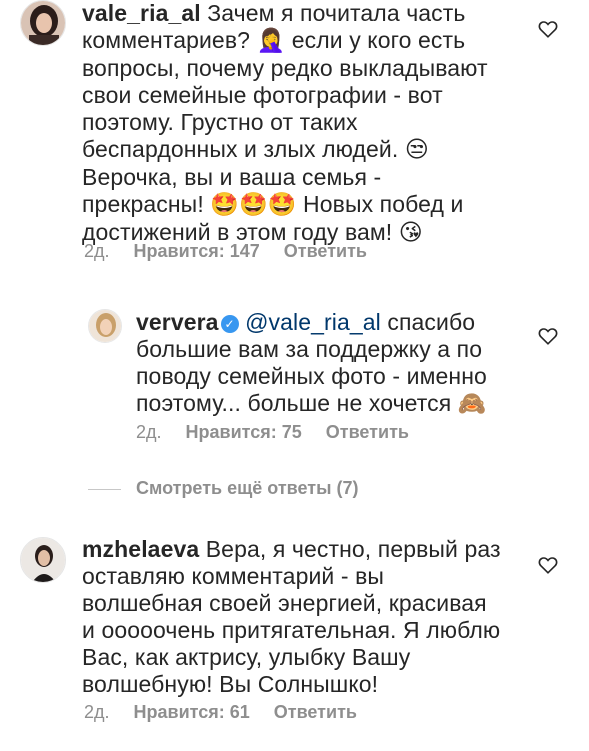 This screenshot has height=751, width=589. What do you see at coordinates (311, 376) in the screenshot?
I see `comment-line: поводу семейных фото - именно` at bounding box center [311, 376].